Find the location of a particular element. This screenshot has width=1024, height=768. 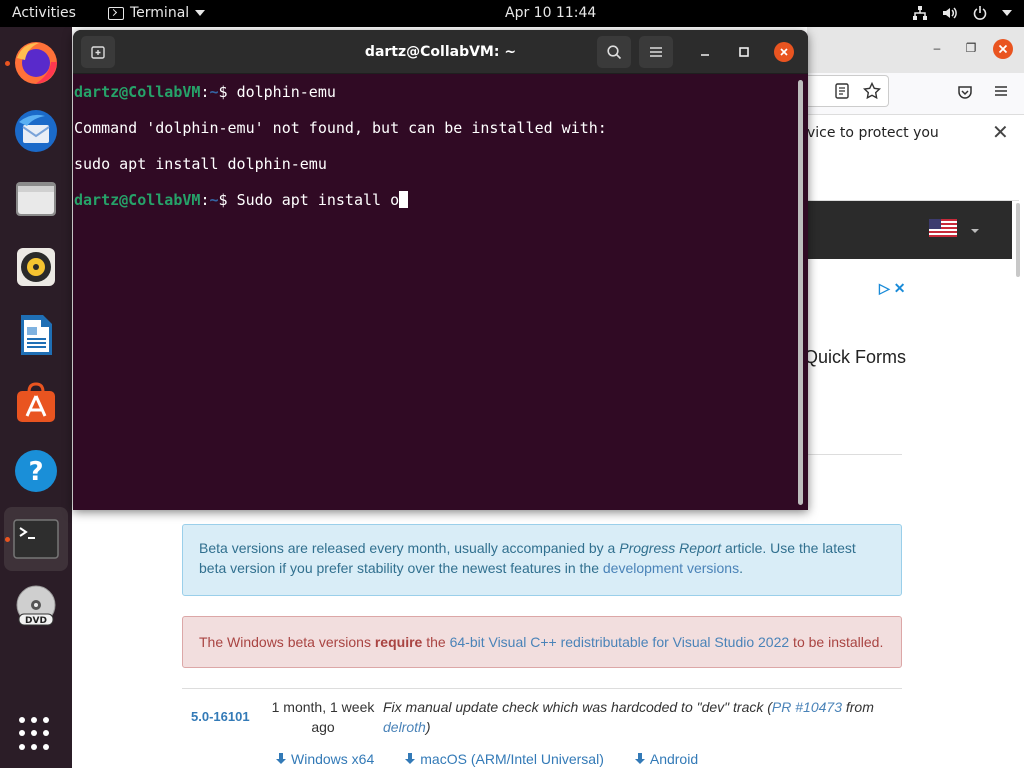

terminal-line: dartz@CollabVM:~$ dolphin-emu is located at coordinates (205, 92).